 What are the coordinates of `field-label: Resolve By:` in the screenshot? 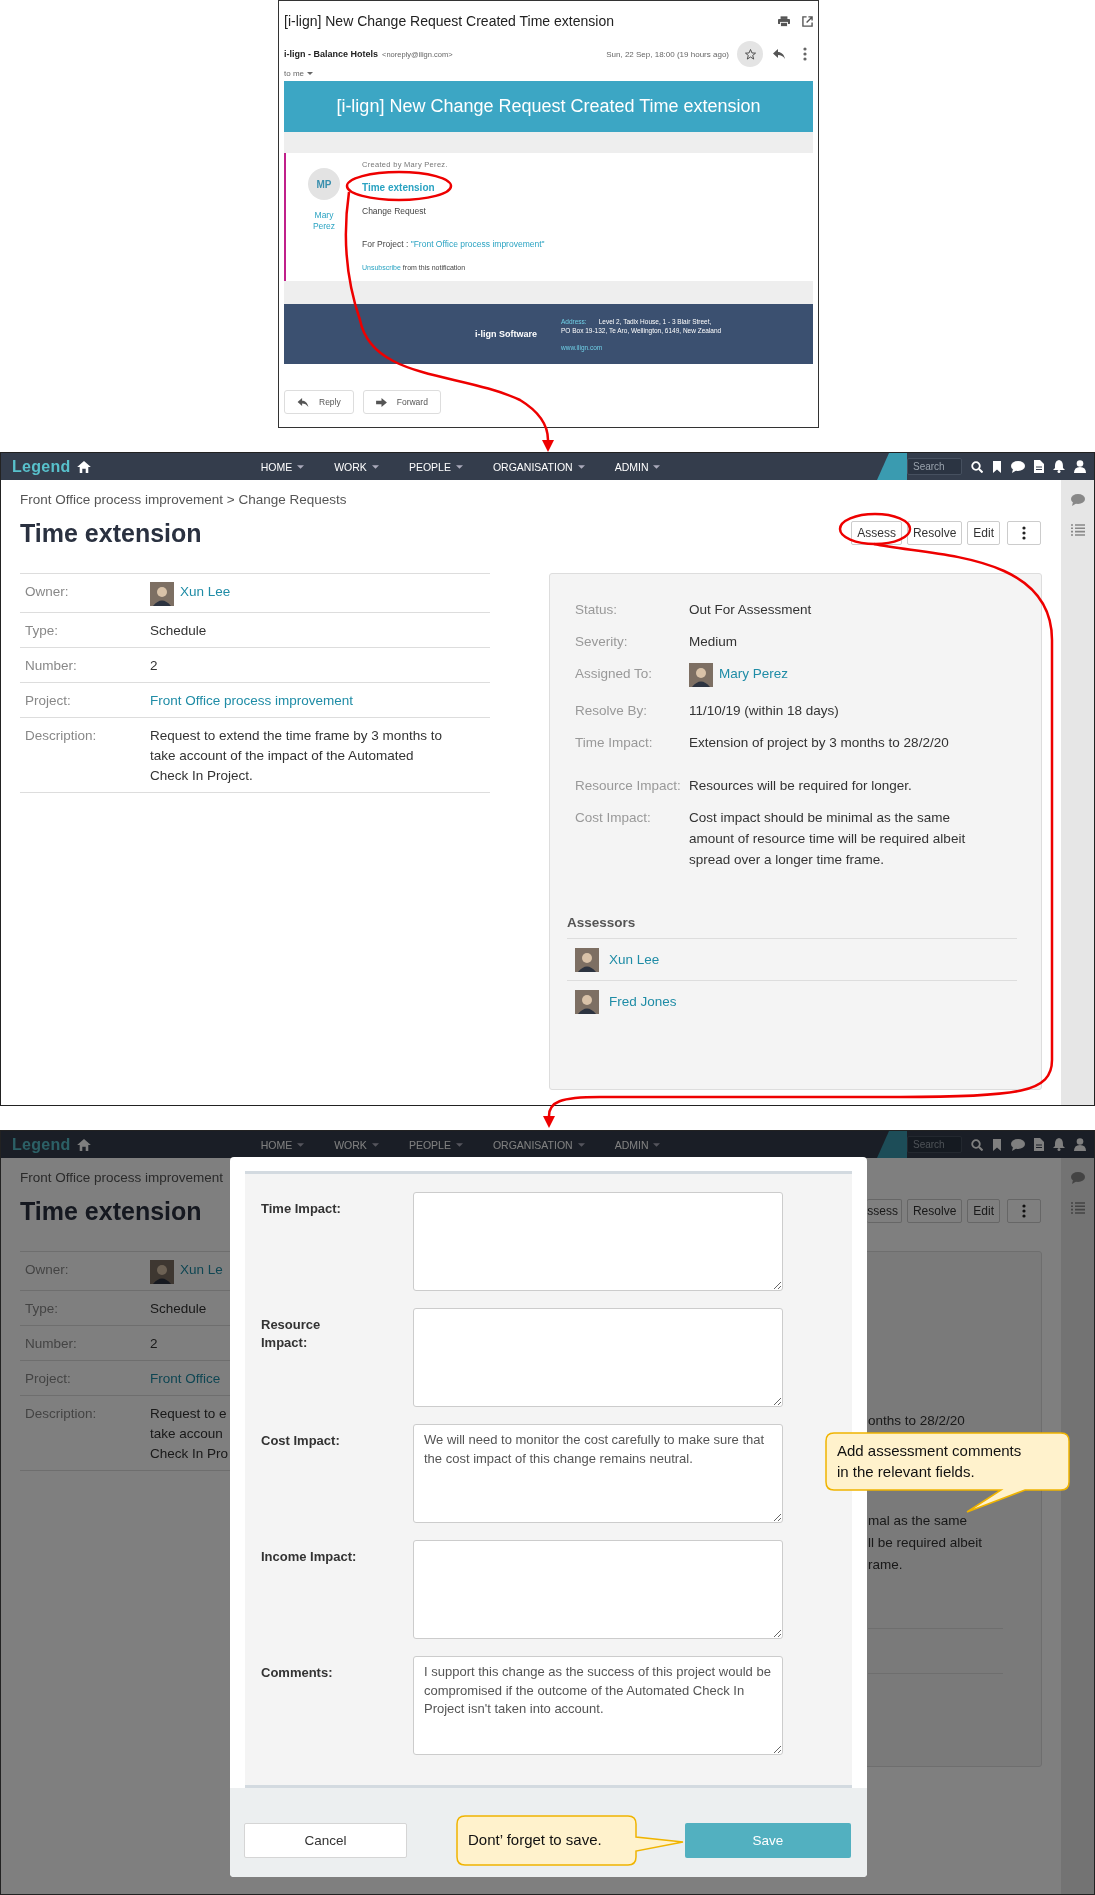 It's located at (612, 711).